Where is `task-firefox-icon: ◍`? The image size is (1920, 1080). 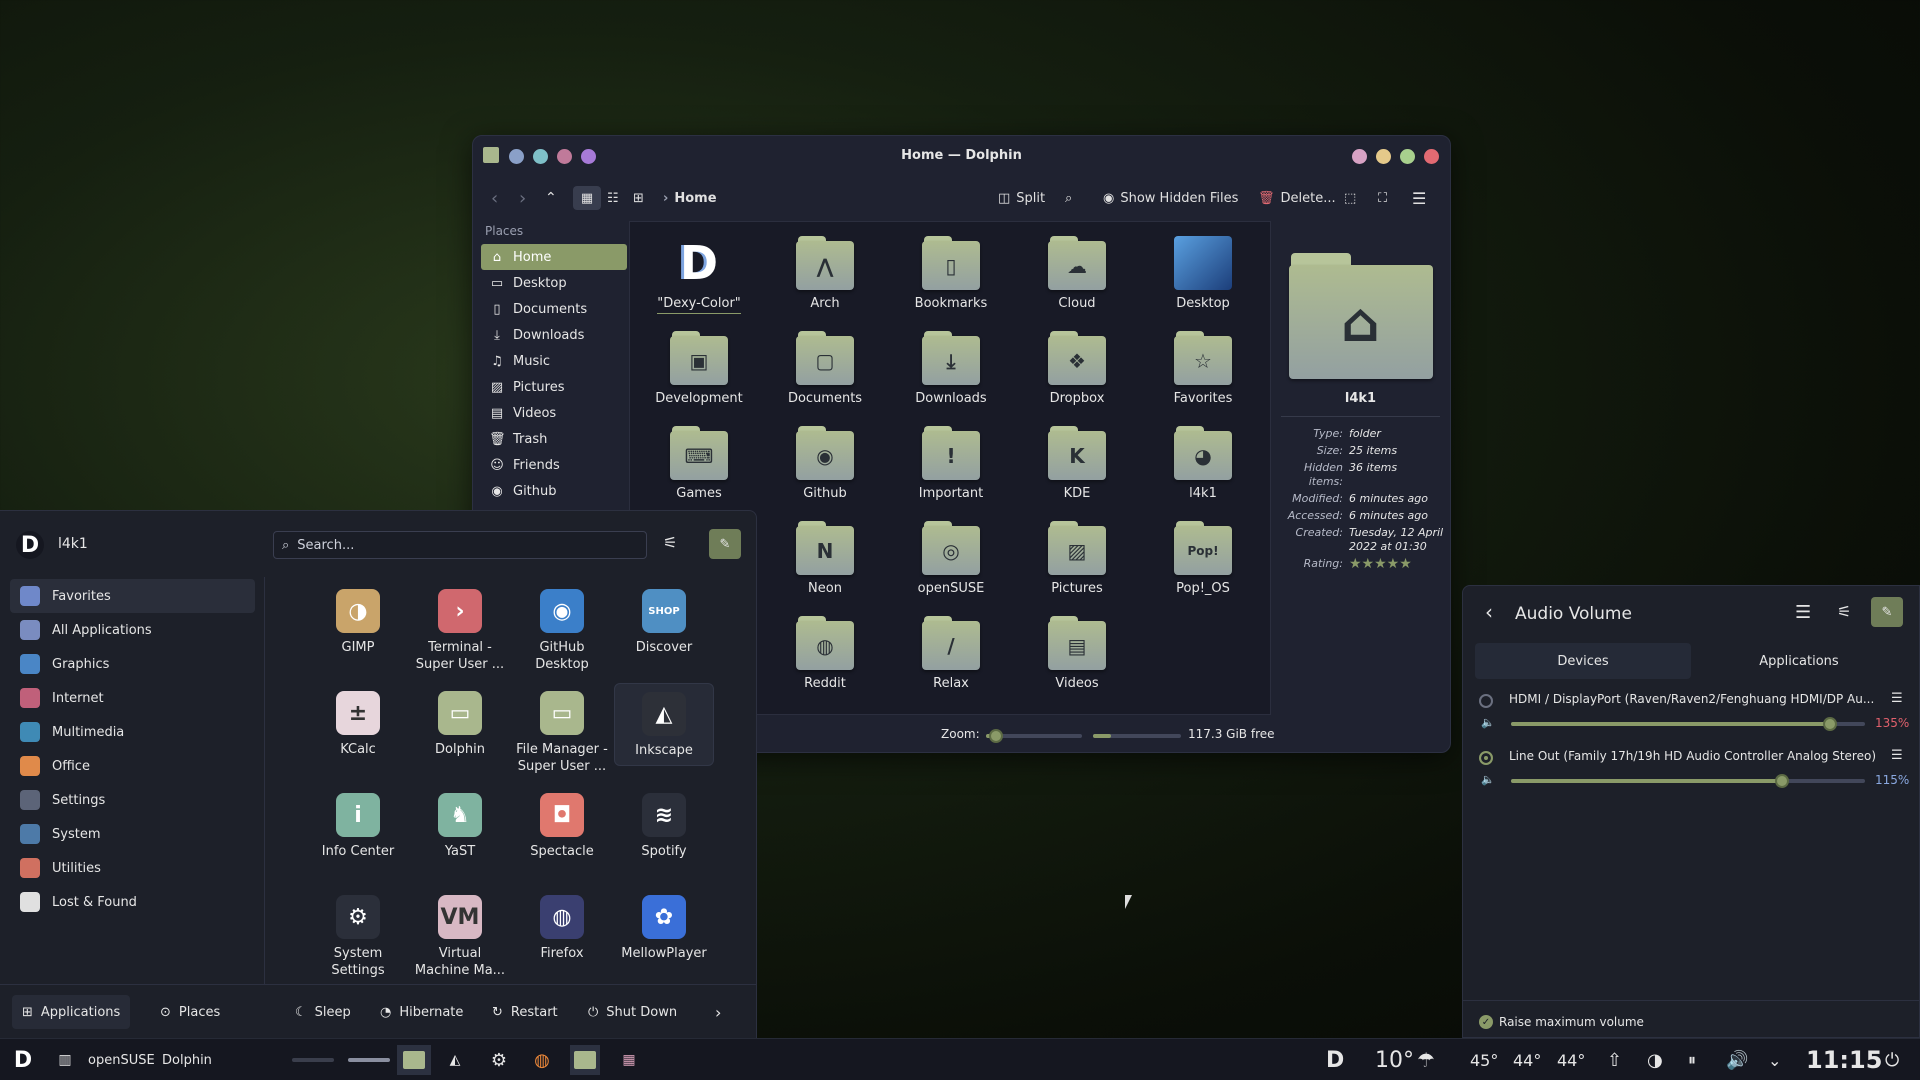
task-firefox-icon: ◍ is located at coordinates (542, 1060).